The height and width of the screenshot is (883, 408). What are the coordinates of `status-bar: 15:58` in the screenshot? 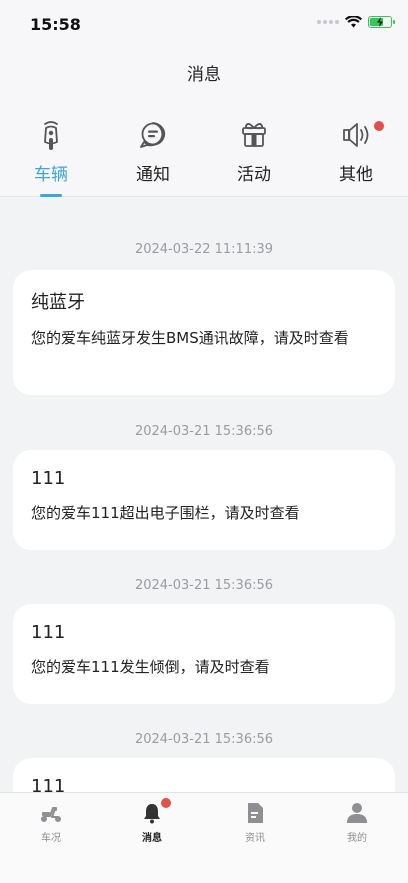 It's located at (204, 24).